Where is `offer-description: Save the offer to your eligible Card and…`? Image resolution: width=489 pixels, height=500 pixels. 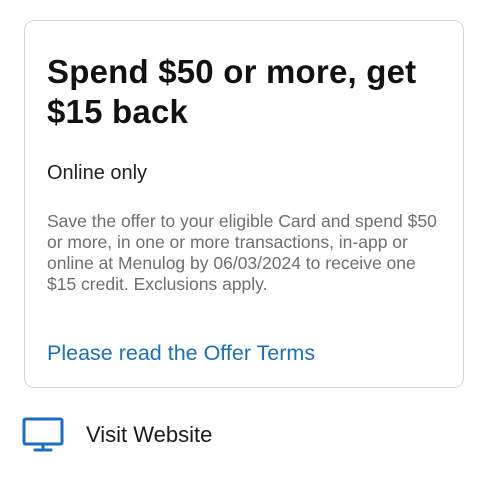
offer-description: Save the offer to your eligible Card and… is located at coordinates (242, 252).